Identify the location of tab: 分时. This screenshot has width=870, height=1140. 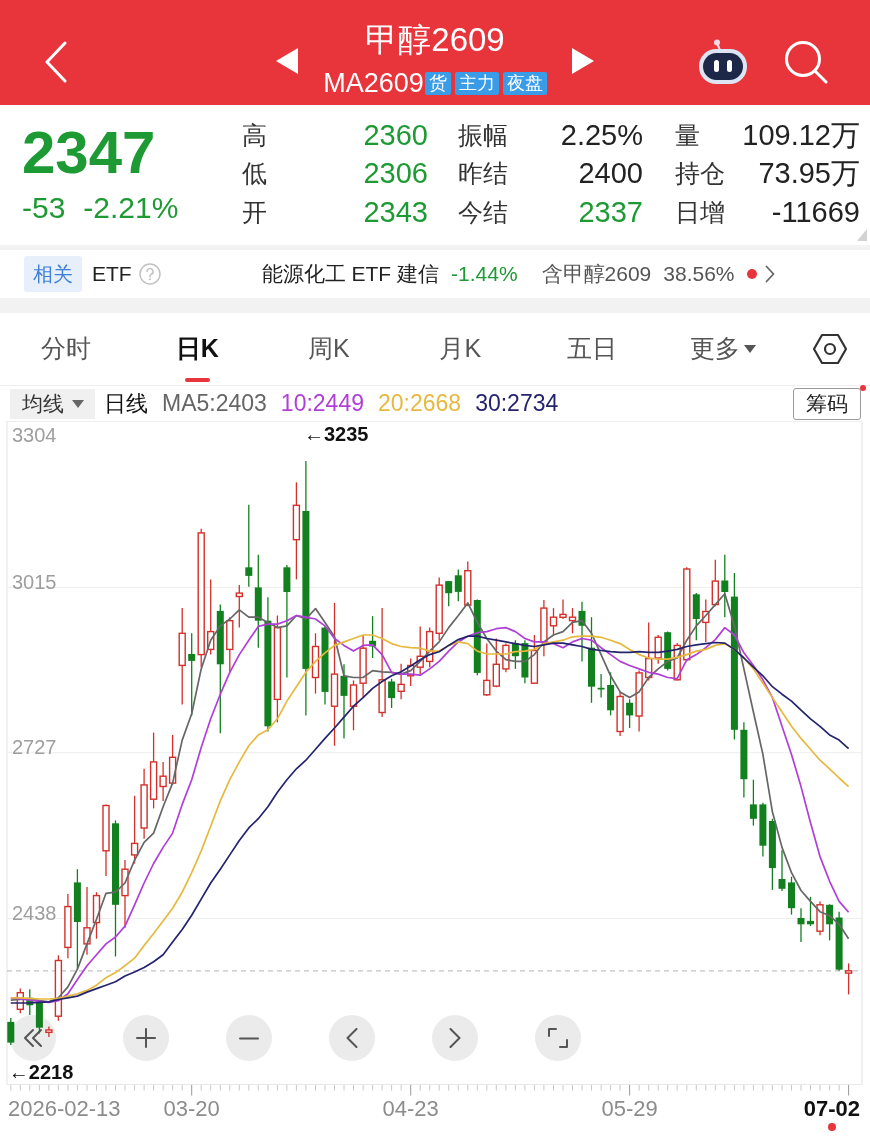
(66, 349).